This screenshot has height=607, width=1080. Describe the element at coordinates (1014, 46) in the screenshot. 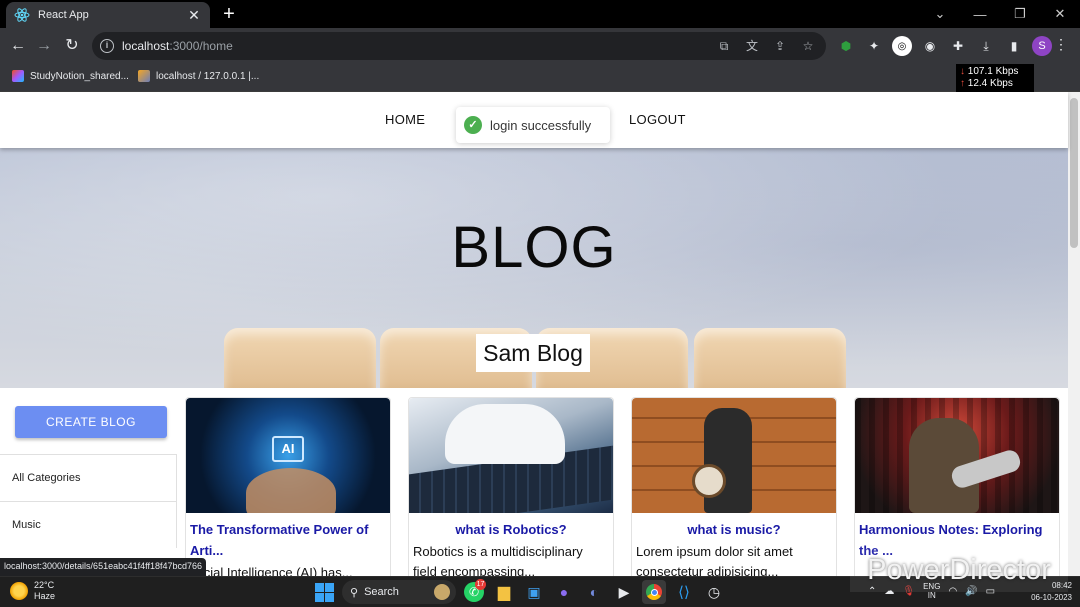

I see `side-panel-icon: ▮` at that location.